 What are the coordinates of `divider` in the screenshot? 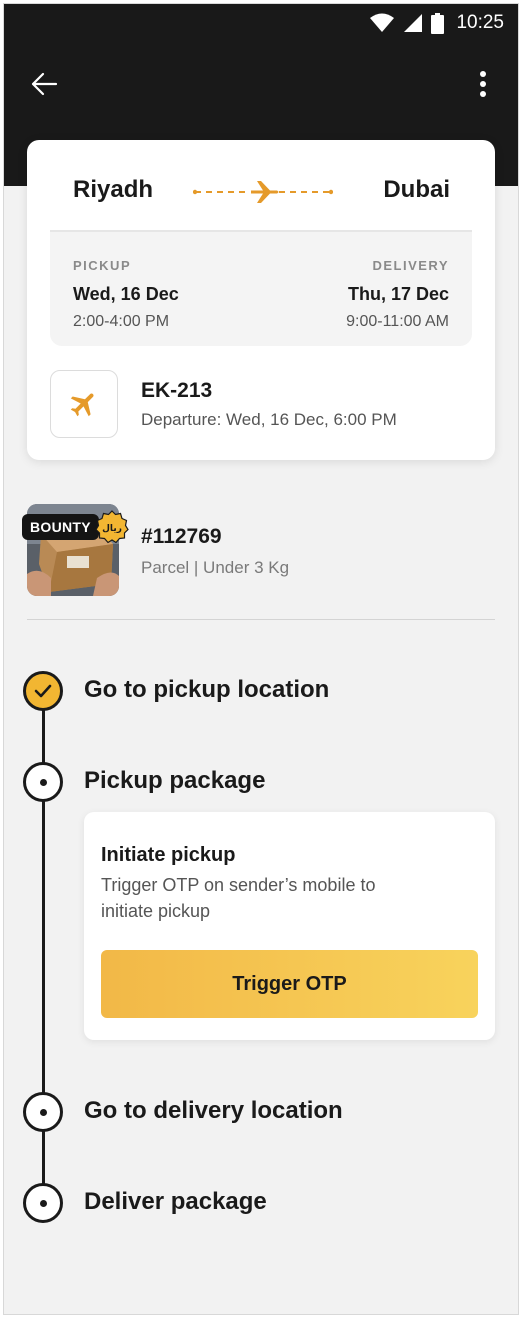 It's located at (261, 619).